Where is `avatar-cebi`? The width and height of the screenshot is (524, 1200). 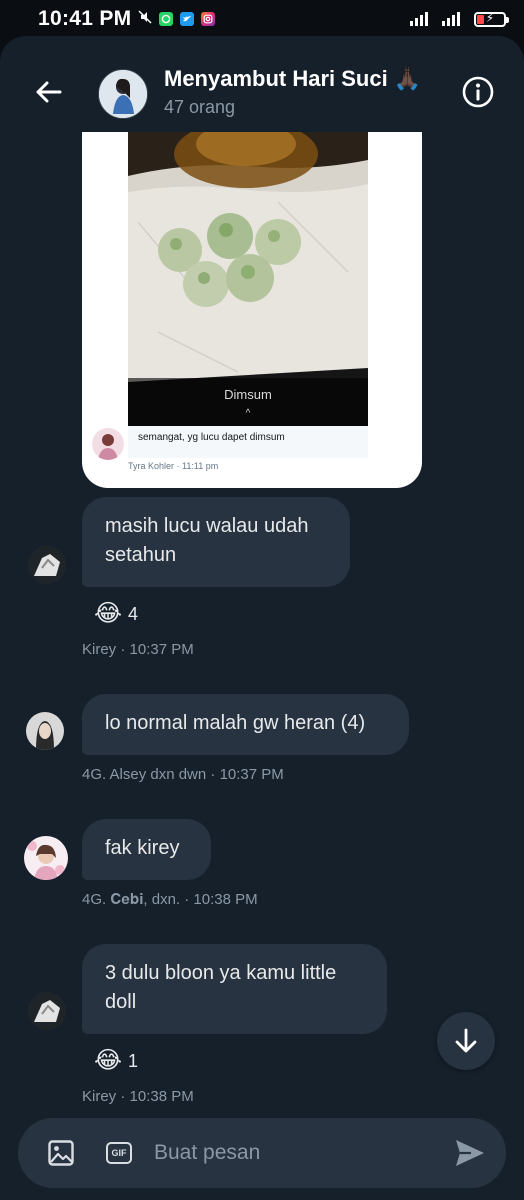
avatar-cebi is located at coordinates (46, 858).